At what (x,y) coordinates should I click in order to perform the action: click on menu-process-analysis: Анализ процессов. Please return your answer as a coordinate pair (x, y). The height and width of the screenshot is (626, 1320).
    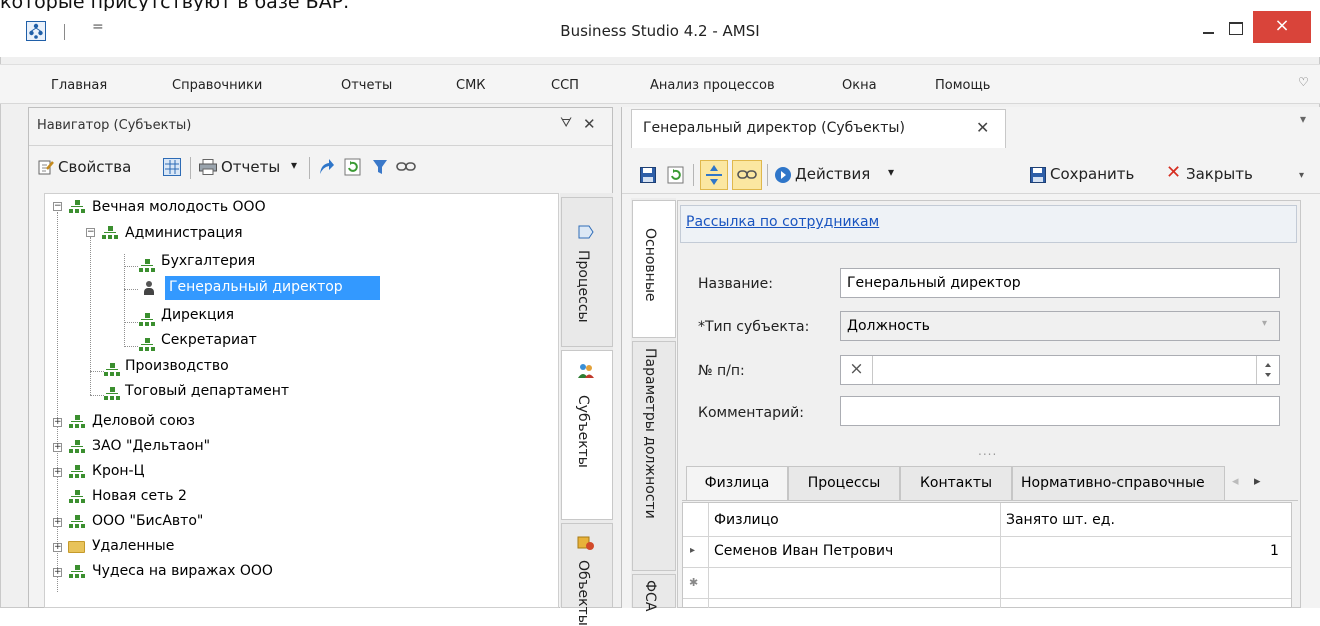
    Looking at the image, I should click on (712, 85).